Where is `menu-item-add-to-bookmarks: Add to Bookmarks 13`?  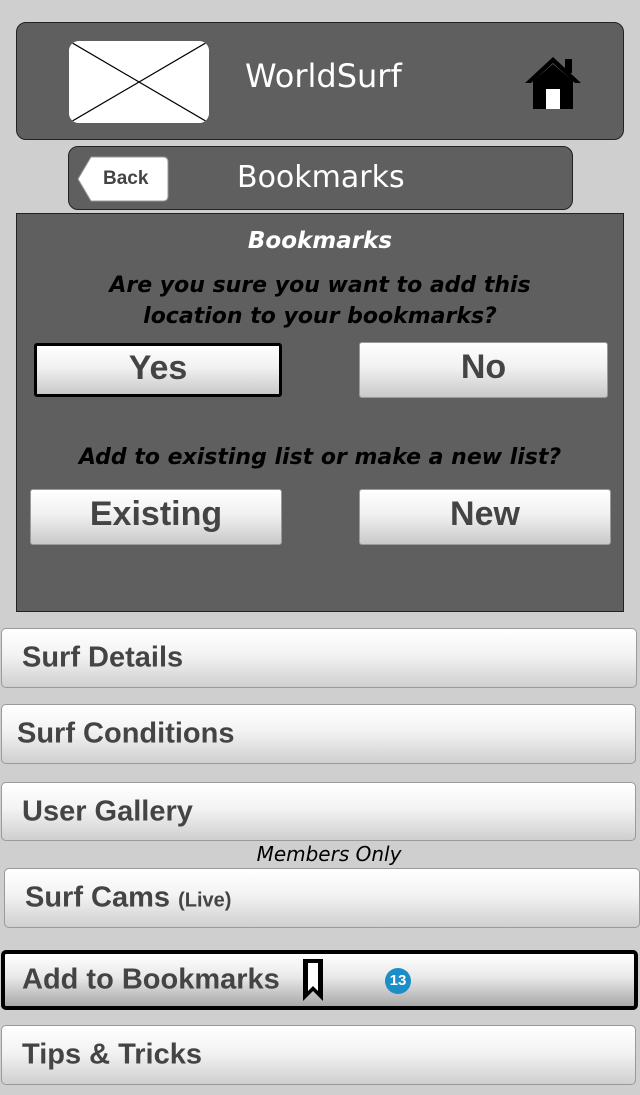 menu-item-add-to-bookmarks: Add to Bookmarks 13 is located at coordinates (319, 980).